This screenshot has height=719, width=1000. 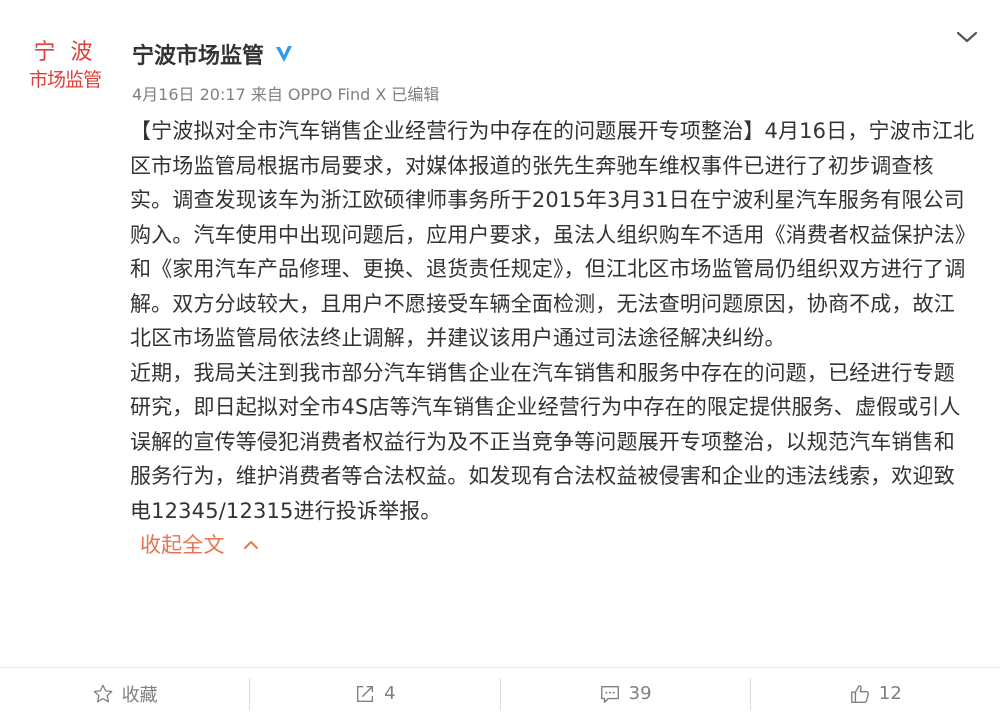 What do you see at coordinates (390, 693) in the screenshot?
I see `repost-count: 4` at bounding box center [390, 693].